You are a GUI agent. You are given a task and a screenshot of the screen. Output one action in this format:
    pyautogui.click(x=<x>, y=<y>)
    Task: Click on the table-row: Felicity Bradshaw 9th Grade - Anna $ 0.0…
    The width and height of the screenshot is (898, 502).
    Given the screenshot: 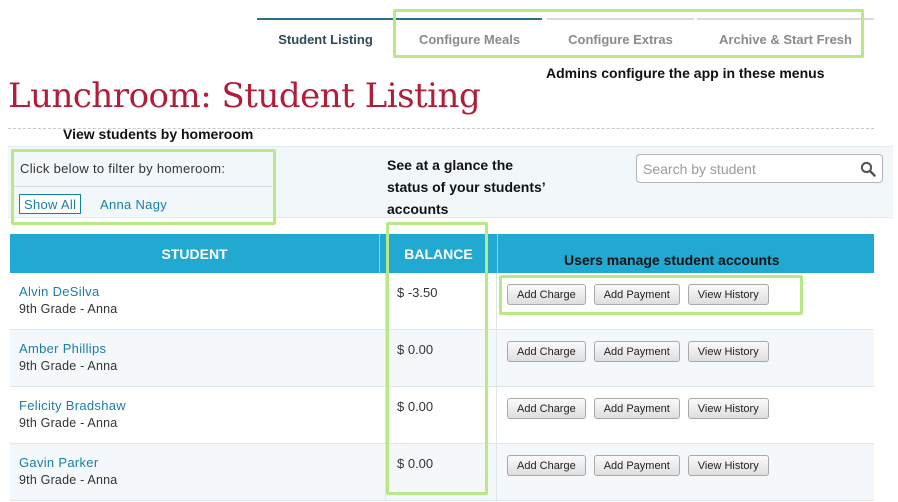 What is the action you would take?
    pyautogui.click(x=442, y=415)
    